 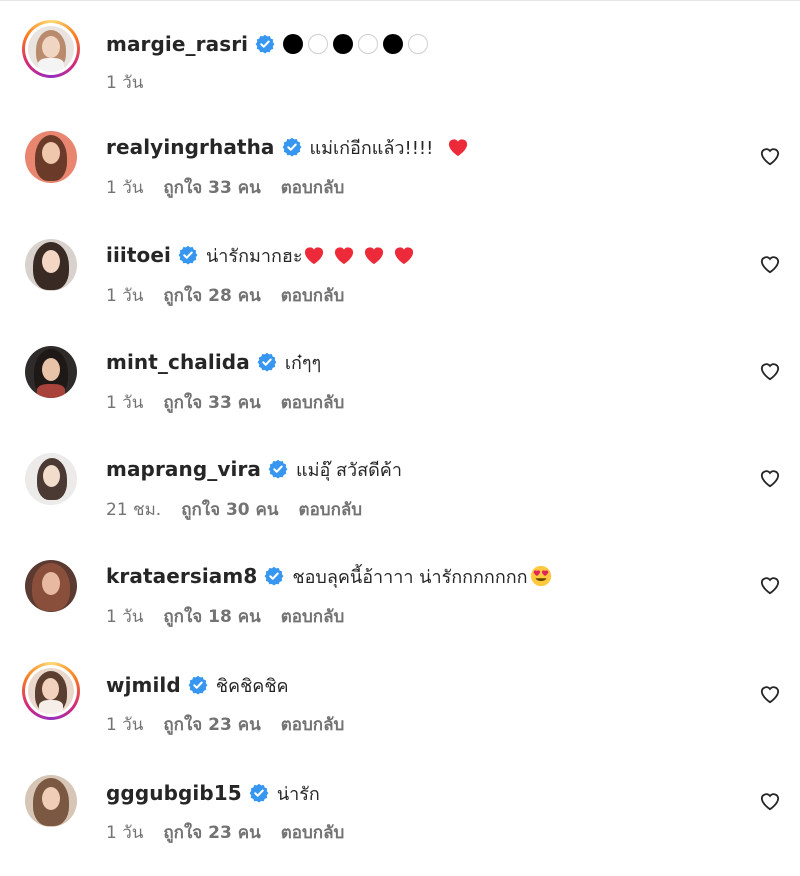 I want to click on username: maprang_vira, so click(x=183, y=469).